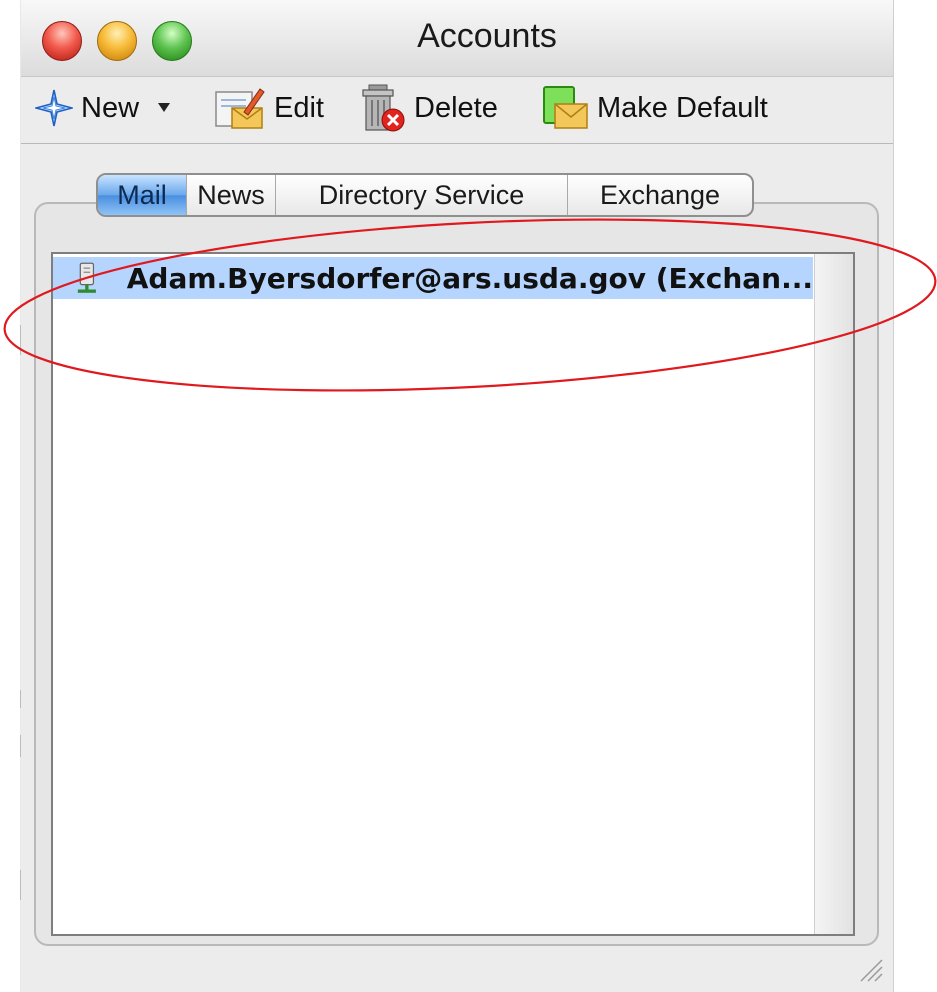  What do you see at coordinates (299, 107) in the screenshot?
I see `edit-label: Edit` at bounding box center [299, 107].